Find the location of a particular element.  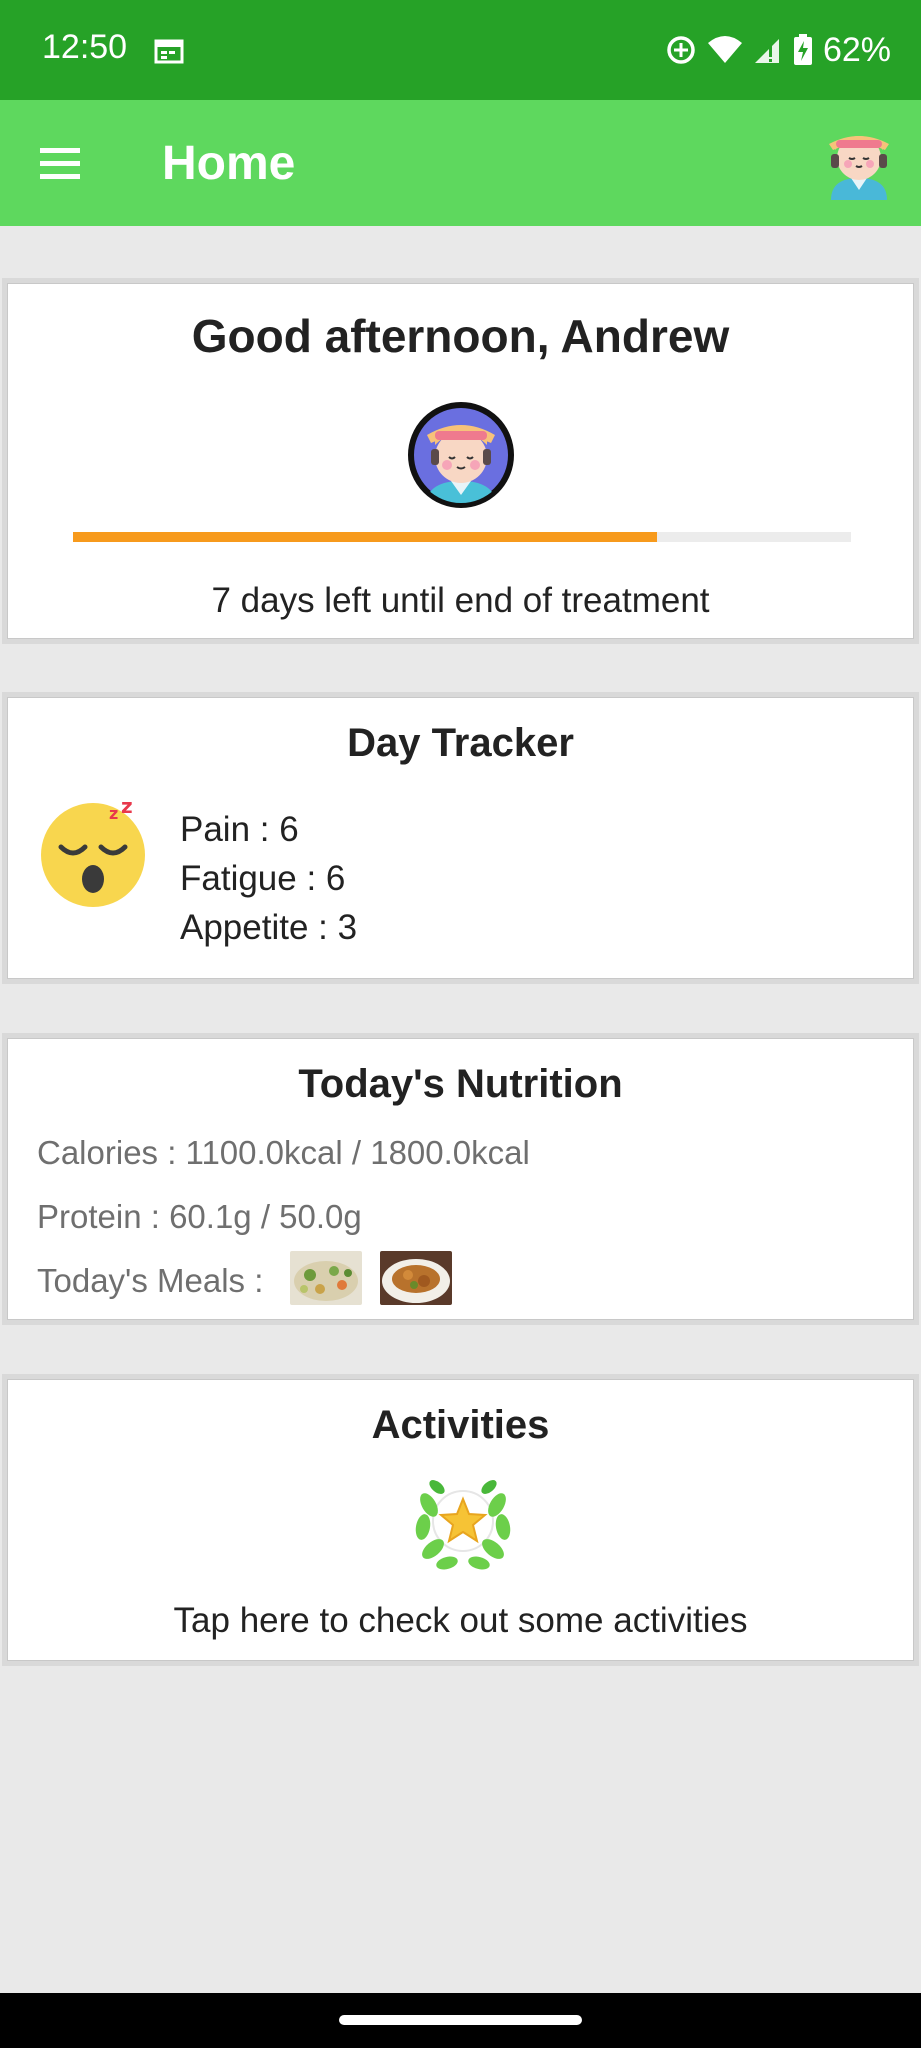

status-icons: 62% is located at coordinates (778, 50).